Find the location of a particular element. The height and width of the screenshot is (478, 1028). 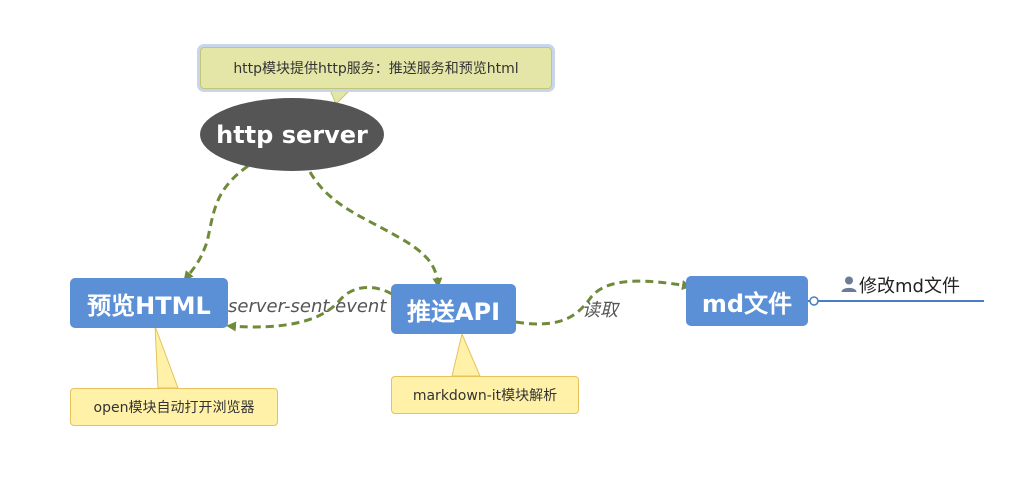

note-http-server-text: http模块提供http服务：推送服务和预览html is located at coordinates (376, 69).